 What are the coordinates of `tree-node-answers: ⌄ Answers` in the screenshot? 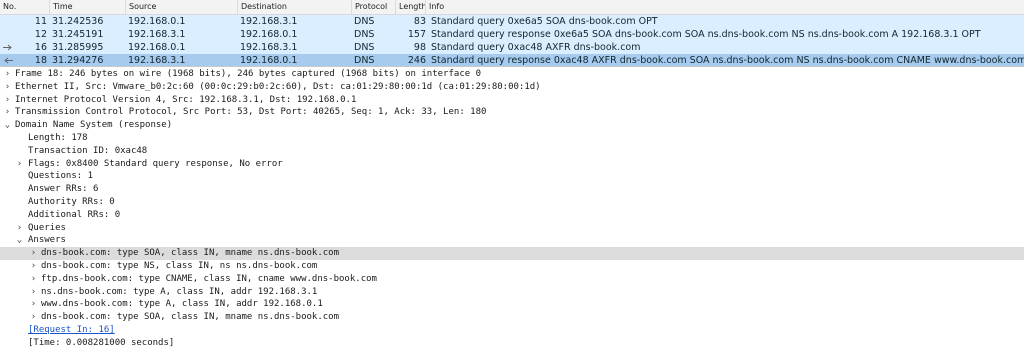 It's located at (512, 240).